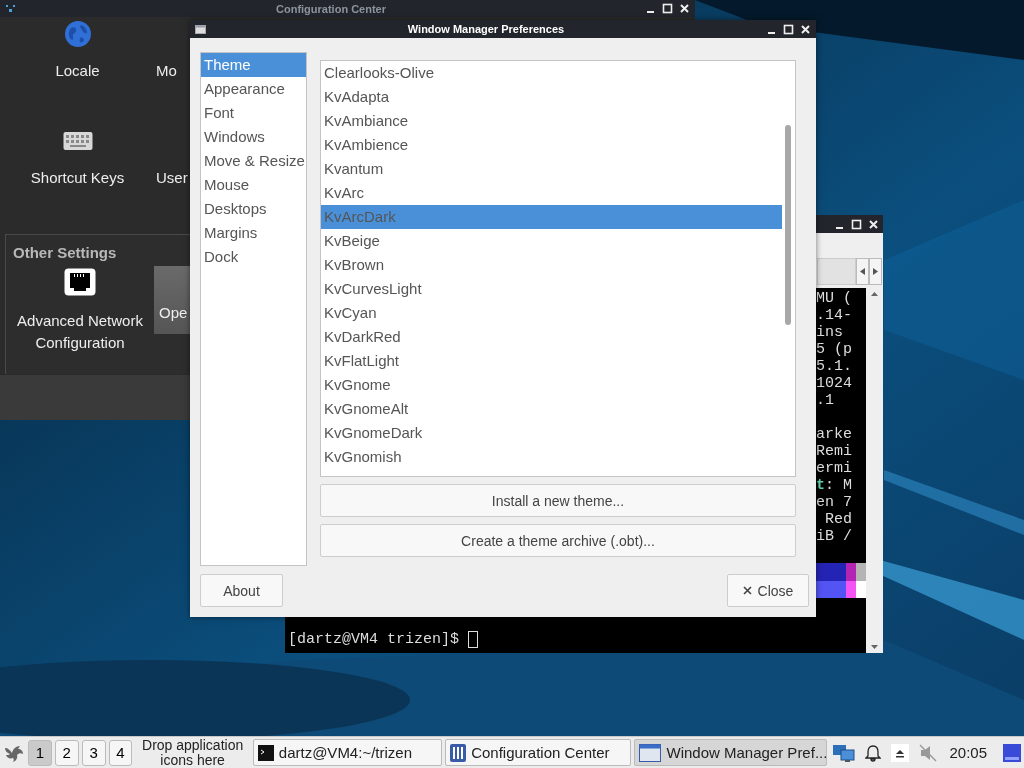 The height and width of the screenshot is (768, 1024). I want to click on item-label: Advanced Network Configuration, so click(80, 332).